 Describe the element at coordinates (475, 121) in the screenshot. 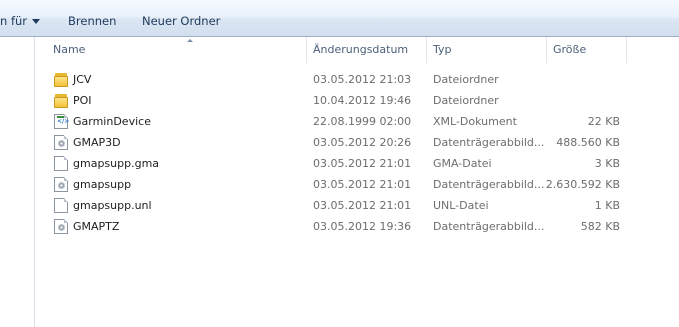

I see `file-type: XML-Dokument` at that location.